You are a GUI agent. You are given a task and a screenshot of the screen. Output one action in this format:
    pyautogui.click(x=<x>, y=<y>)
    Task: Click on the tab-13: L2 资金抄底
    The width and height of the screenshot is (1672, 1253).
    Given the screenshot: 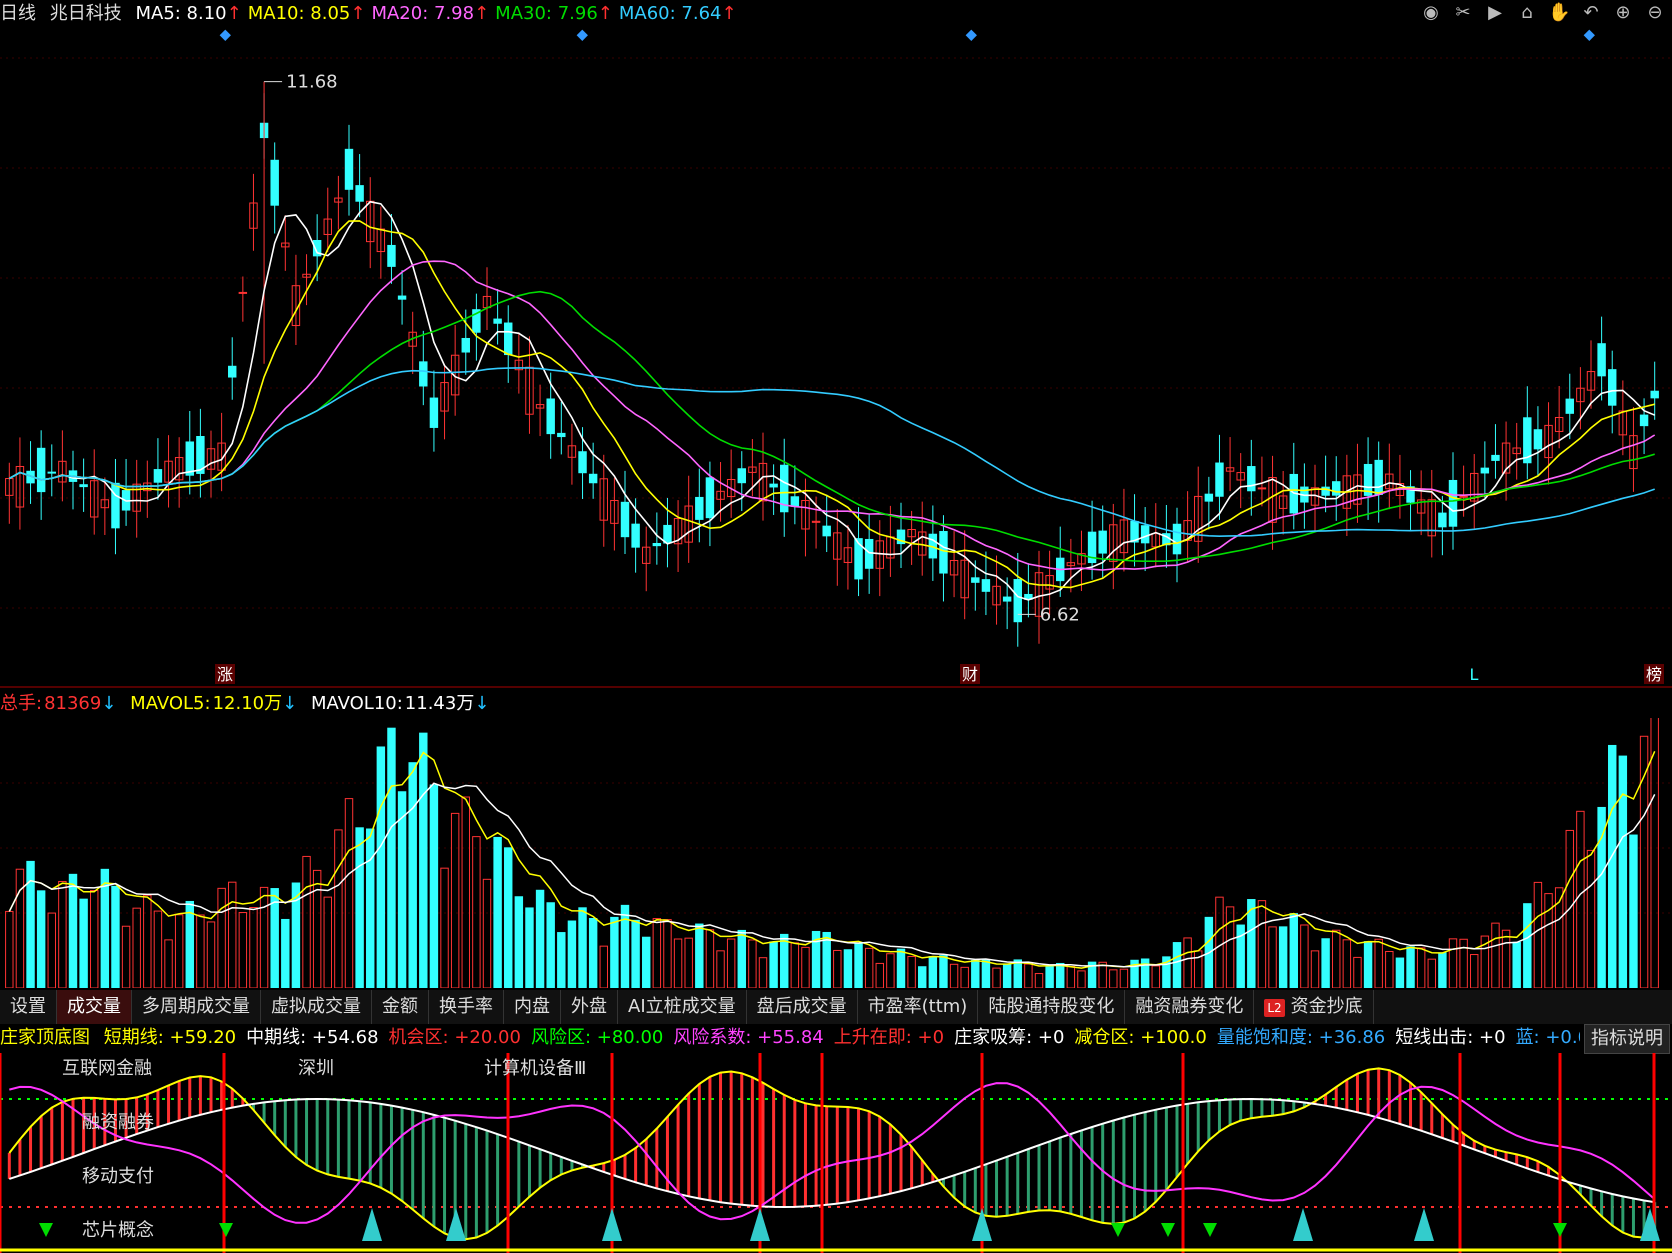 What is the action you would take?
    pyautogui.click(x=1314, y=1007)
    